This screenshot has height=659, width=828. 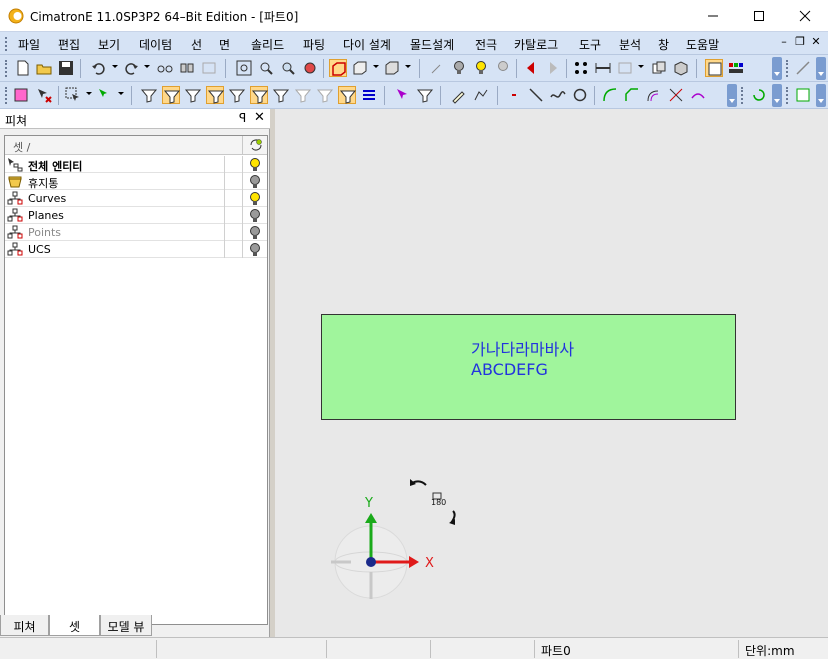 What do you see at coordinates (821, 95) in the screenshot?
I see `toolbar-overflow-5-icon` at bounding box center [821, 95].